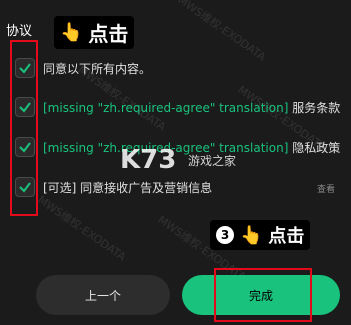  I want to click on view-link: 查看, so click(326, 188).